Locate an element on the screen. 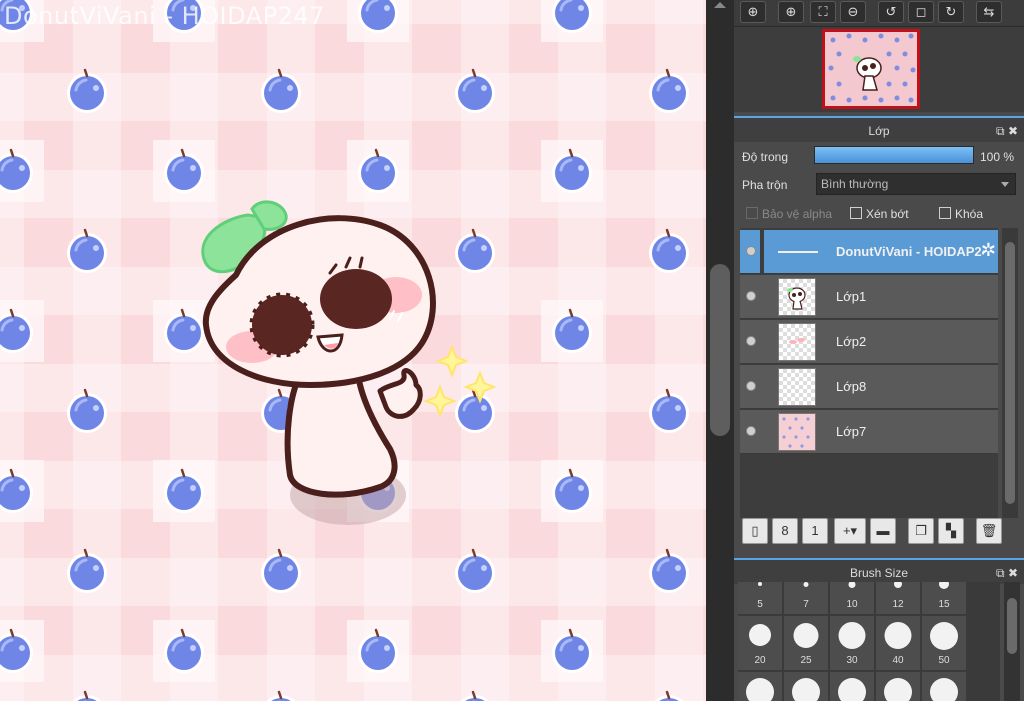 The image size is (1024, 701). brush-size-label: 40 is located at coordinates (898, 660).